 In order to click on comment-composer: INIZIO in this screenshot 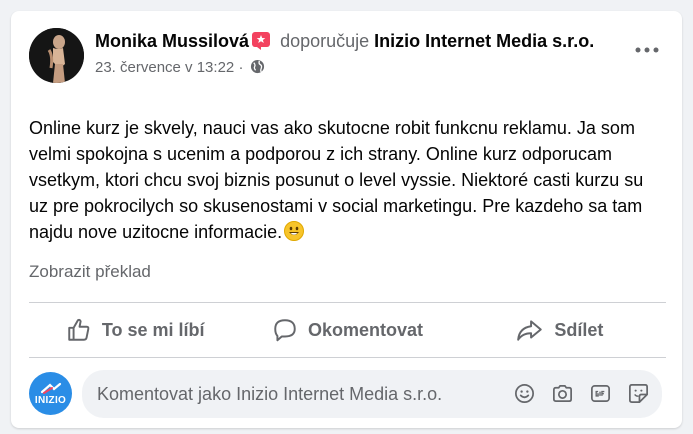, I will do `click(347, 393)`.